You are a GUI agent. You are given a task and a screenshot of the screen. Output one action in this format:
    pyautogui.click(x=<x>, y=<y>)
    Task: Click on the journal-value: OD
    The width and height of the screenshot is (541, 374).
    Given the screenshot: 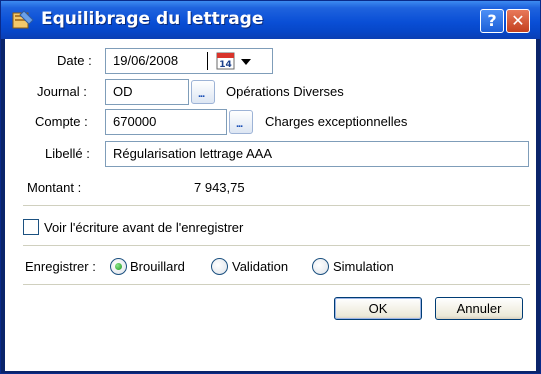 What is the action you would take?
    pyautogui.click(x=123, y=91)
    